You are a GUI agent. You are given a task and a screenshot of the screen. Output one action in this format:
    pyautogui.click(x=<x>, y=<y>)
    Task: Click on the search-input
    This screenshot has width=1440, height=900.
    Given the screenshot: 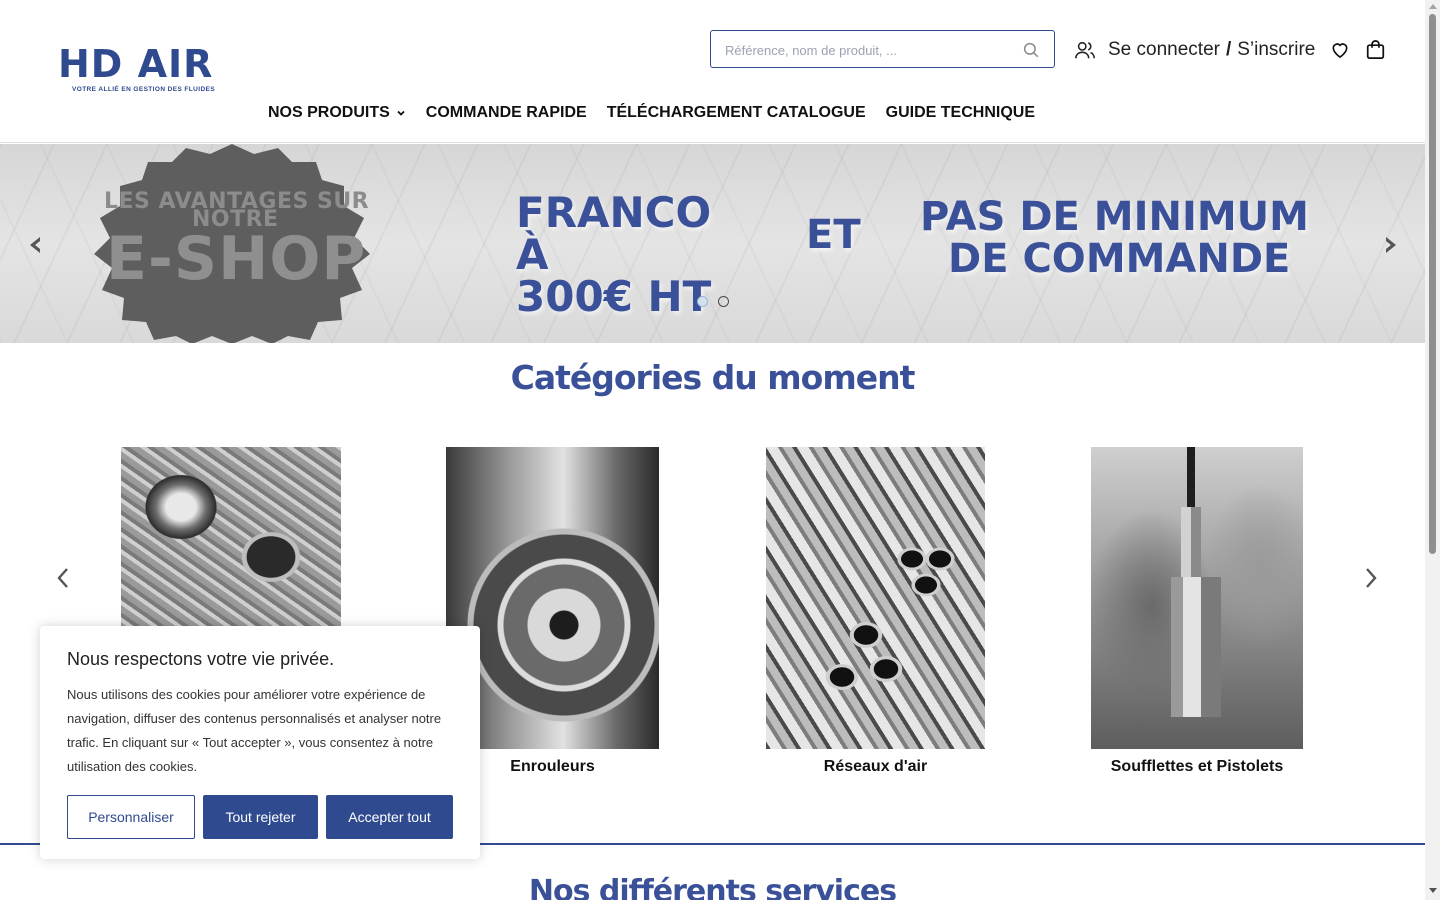 What is the action you would take?
    pyautogui.click(x=867, y=50)
    